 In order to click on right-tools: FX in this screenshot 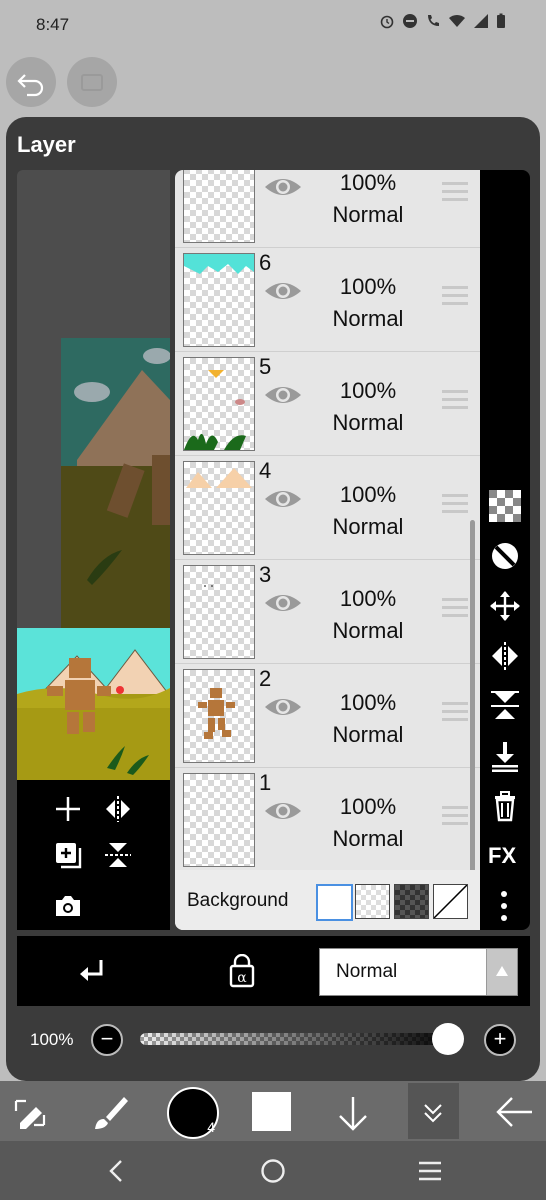, I will do `click(505, 550)`.